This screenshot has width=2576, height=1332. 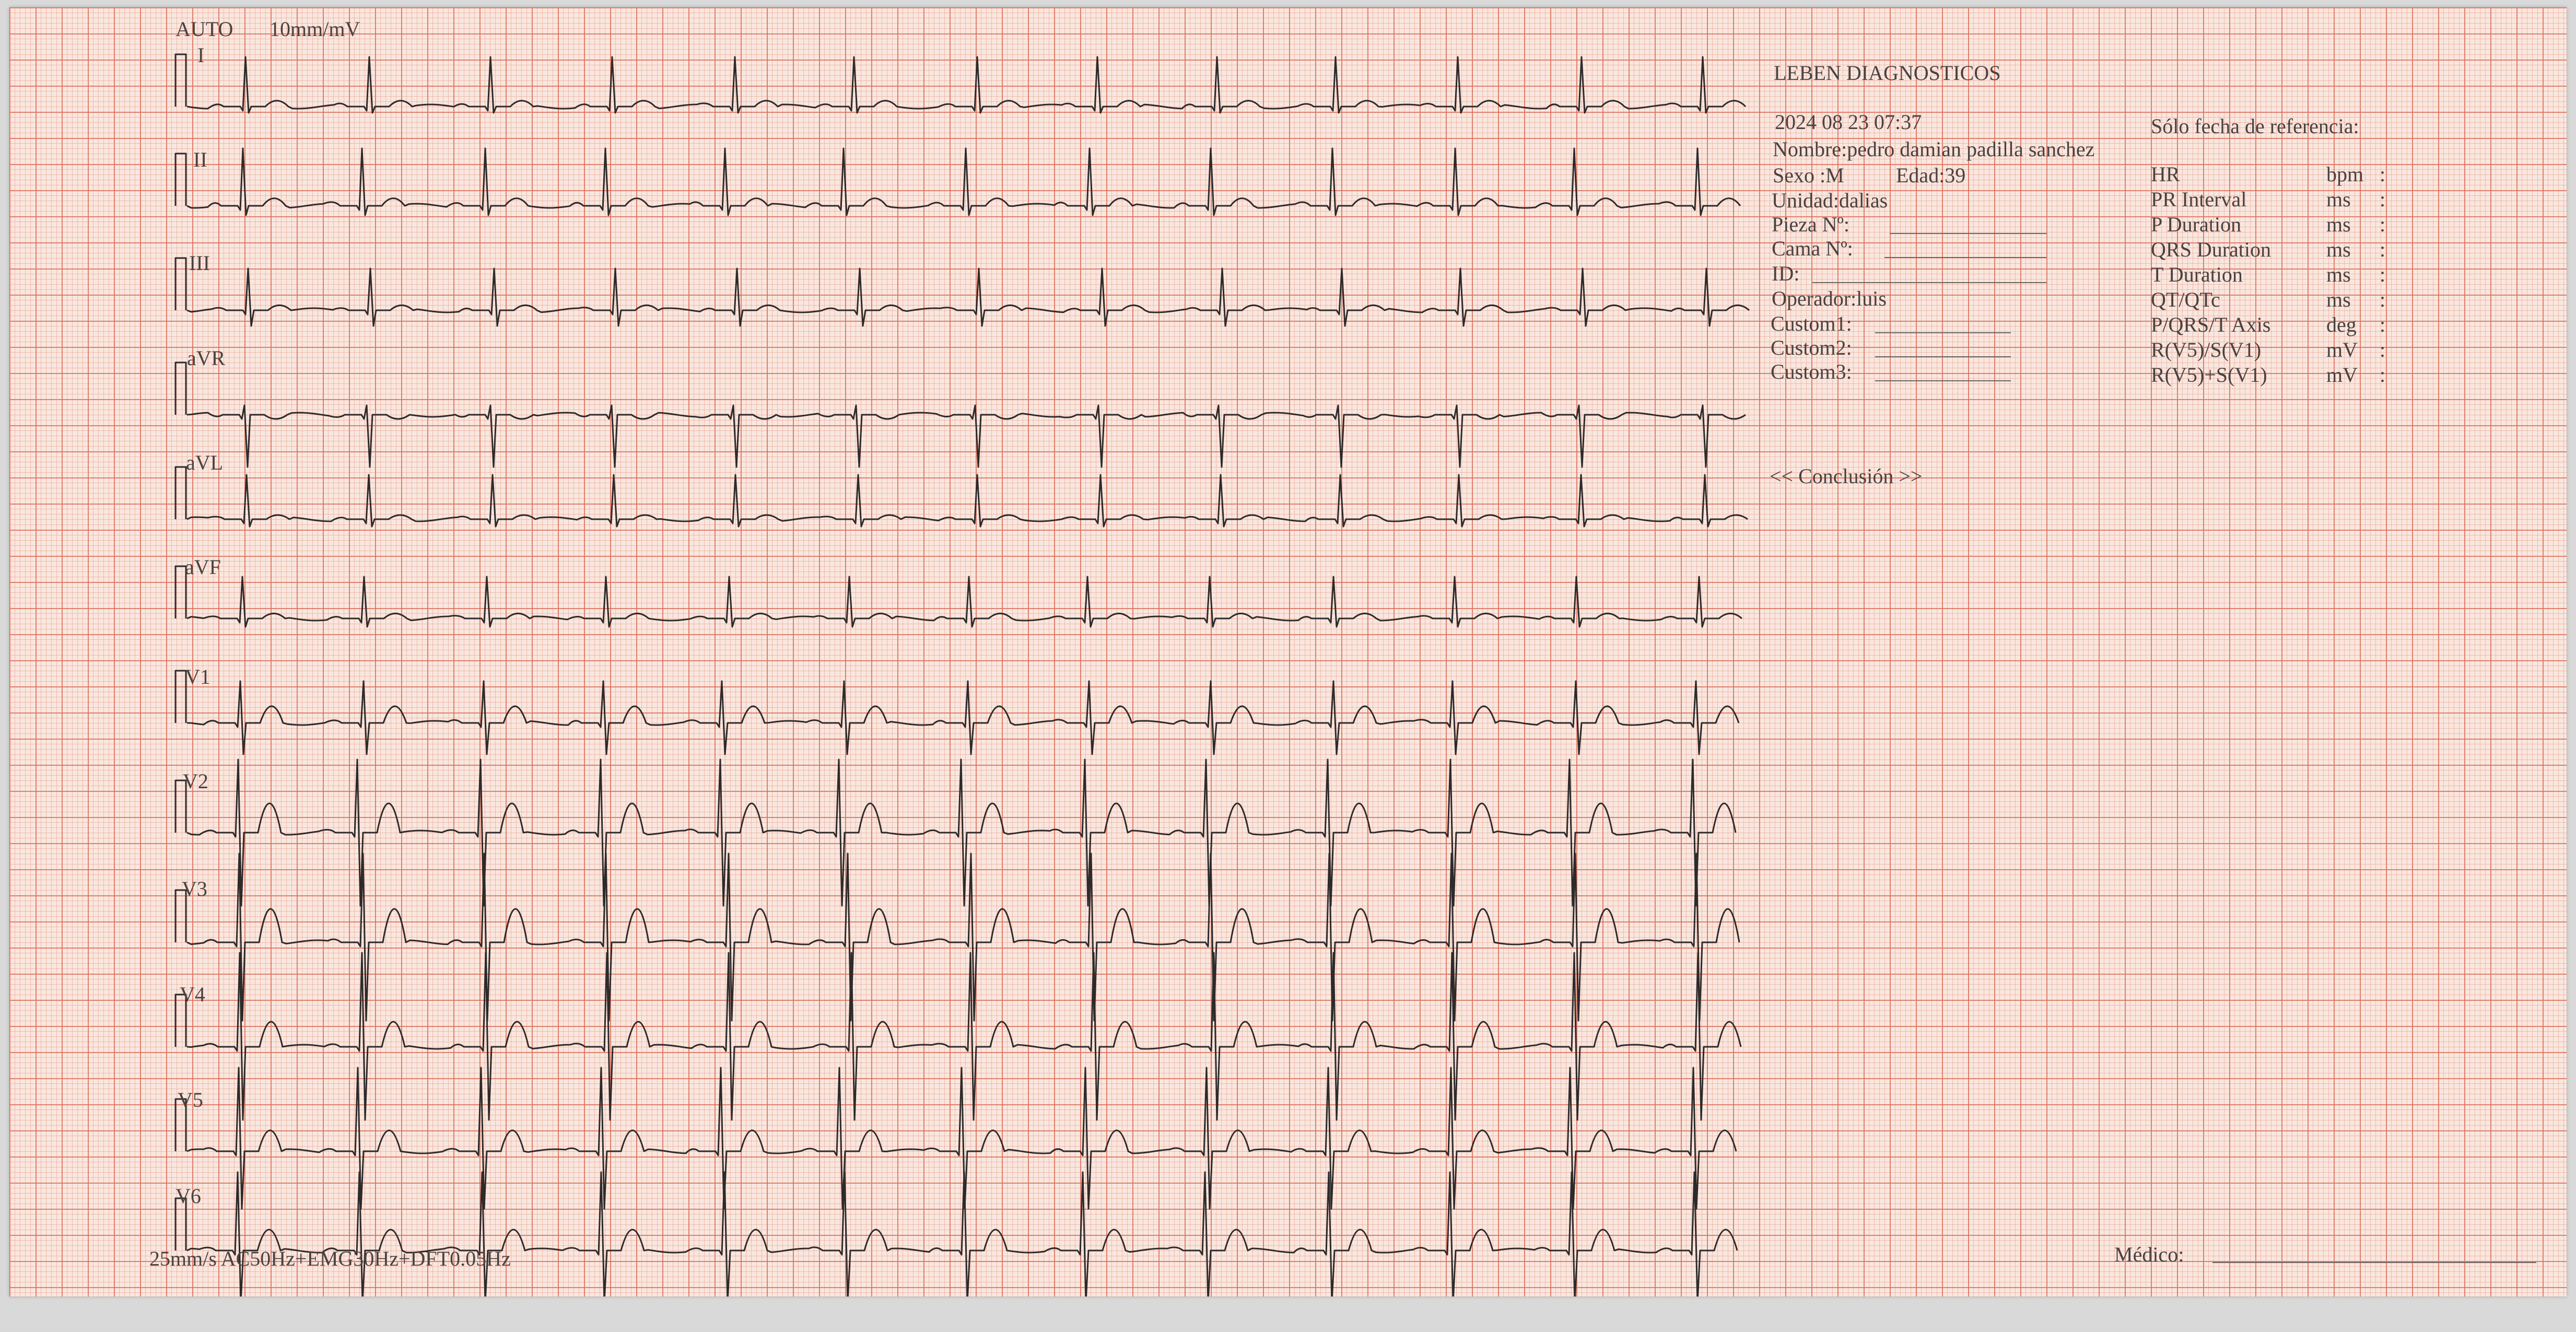 I want to click on patient-room: Pieza Nº:, so click(x=1811, y=224).